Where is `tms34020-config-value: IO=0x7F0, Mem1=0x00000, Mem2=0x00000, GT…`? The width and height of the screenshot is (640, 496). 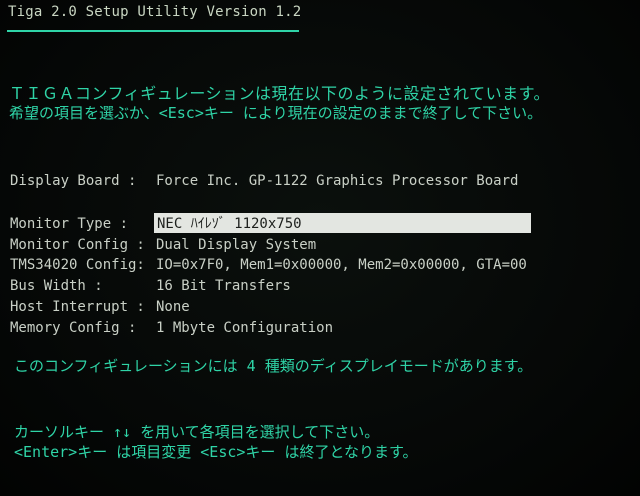 tms34020-config-value: IO=0x7F0, Mem1=0x00000, Mem2=0x00000, GT… is located at coordinates (341, 265).